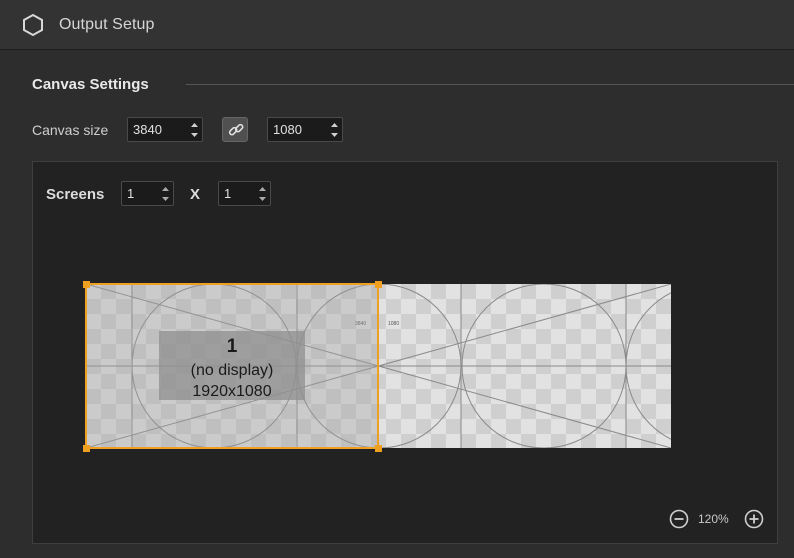  I want to click on window-titlebar: Output Setup, so click(397, 25).